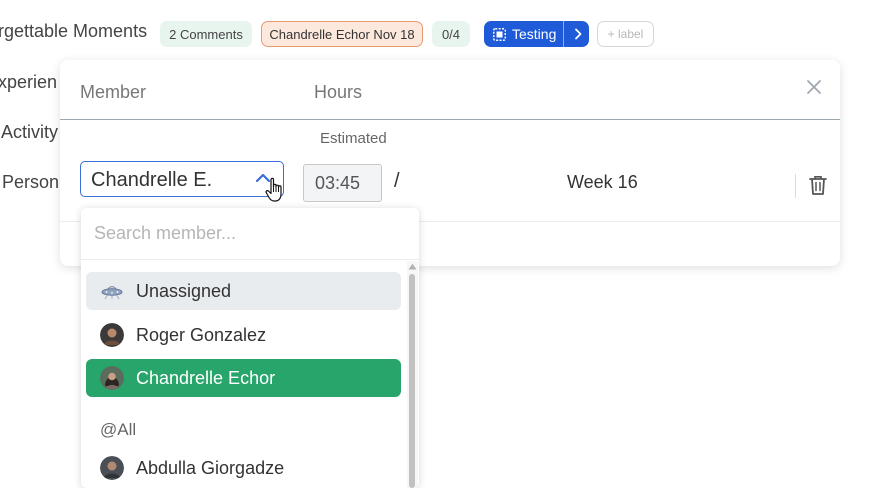 The width and height of the screenshot is (894, 488). Describe the element at coordinates (113, 92) in the screenshot. I see `member-column-header: Member` at that location.